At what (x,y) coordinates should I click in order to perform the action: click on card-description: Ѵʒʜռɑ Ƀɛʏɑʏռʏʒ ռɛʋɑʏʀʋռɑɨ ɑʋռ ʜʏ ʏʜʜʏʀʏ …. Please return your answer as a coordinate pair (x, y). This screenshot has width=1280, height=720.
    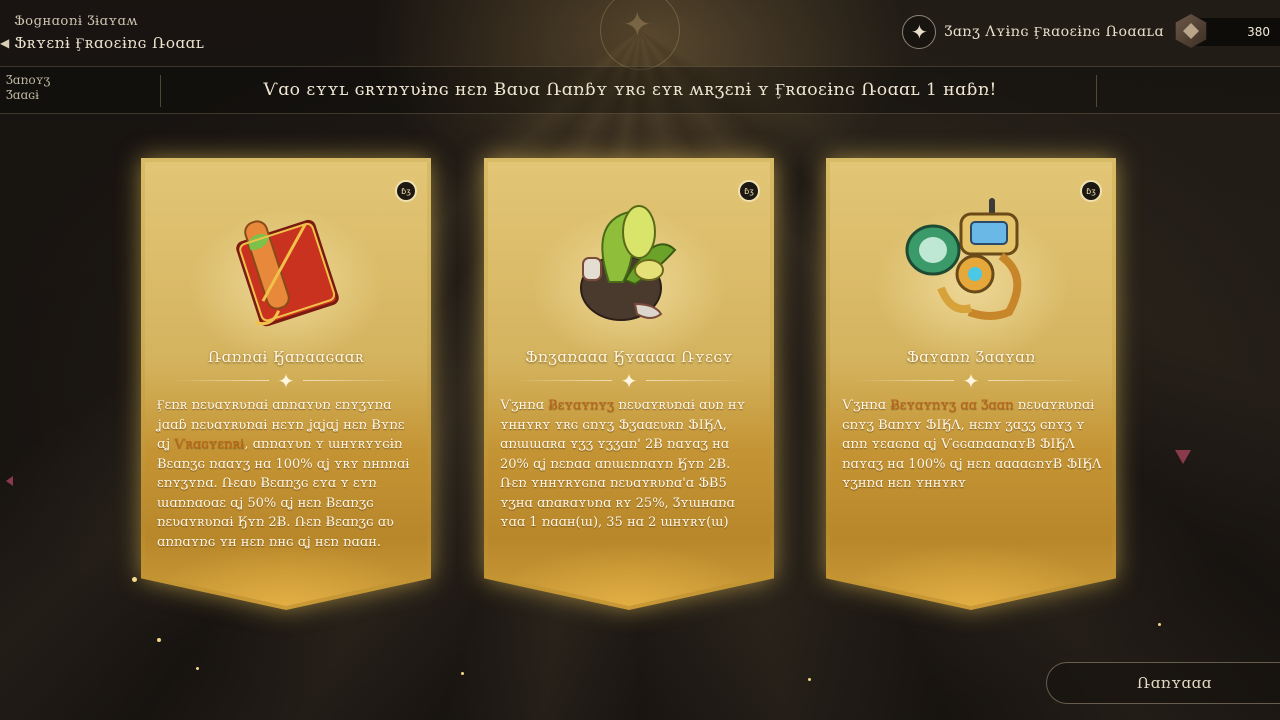
    Looking at the image, I should click on (623, 464).